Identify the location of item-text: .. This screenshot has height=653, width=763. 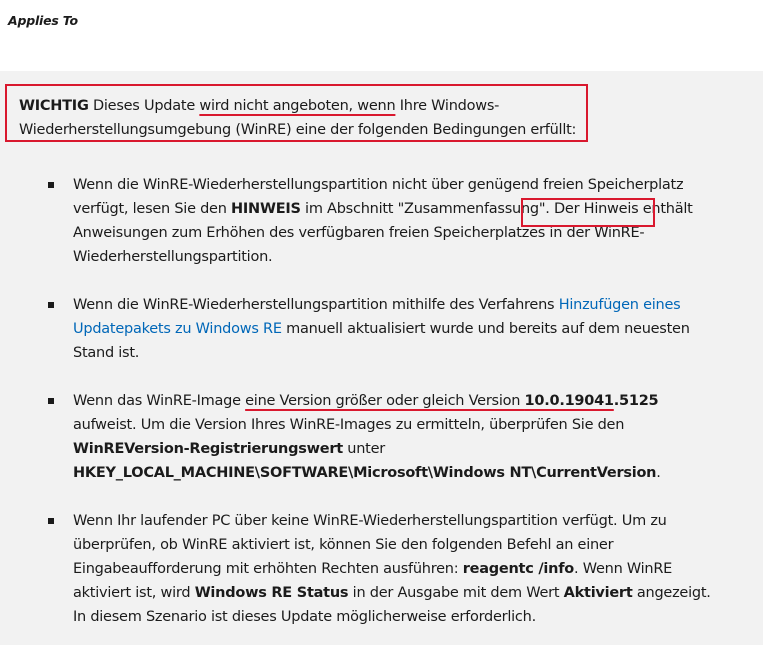
(658, 473).